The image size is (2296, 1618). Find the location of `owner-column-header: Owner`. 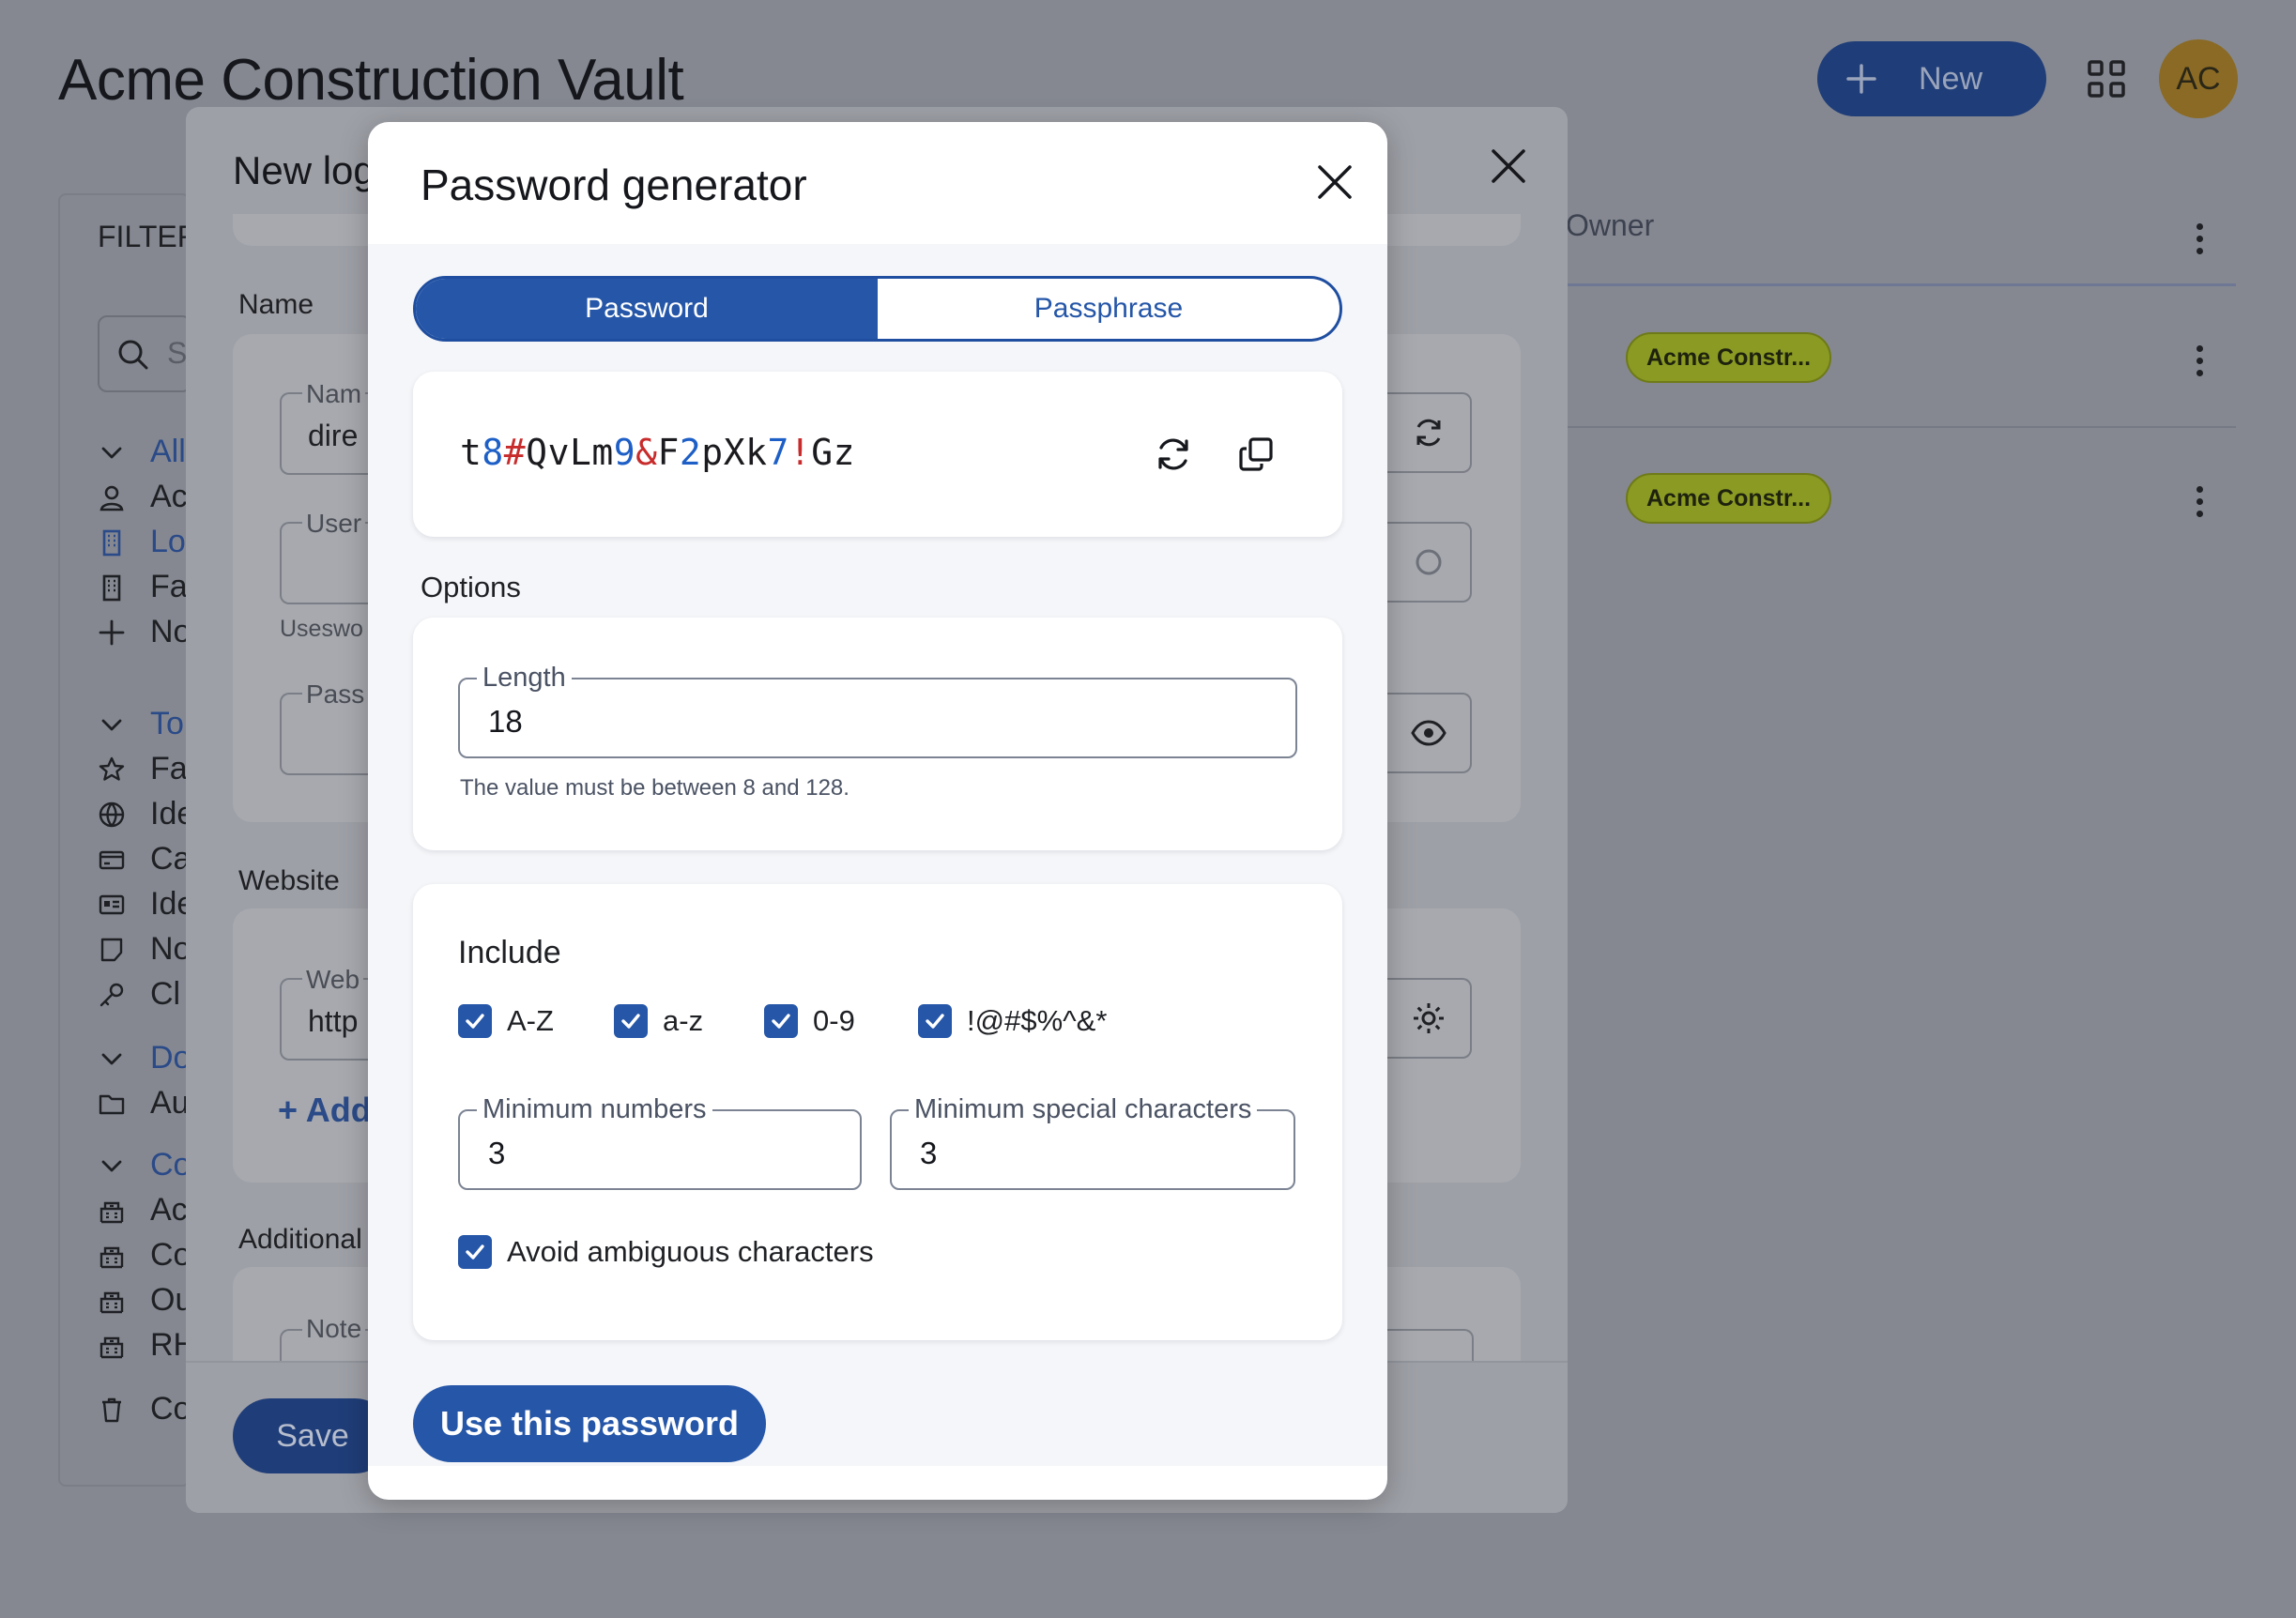

owner-column-header: Owner is located at coordinates (1901, 226).